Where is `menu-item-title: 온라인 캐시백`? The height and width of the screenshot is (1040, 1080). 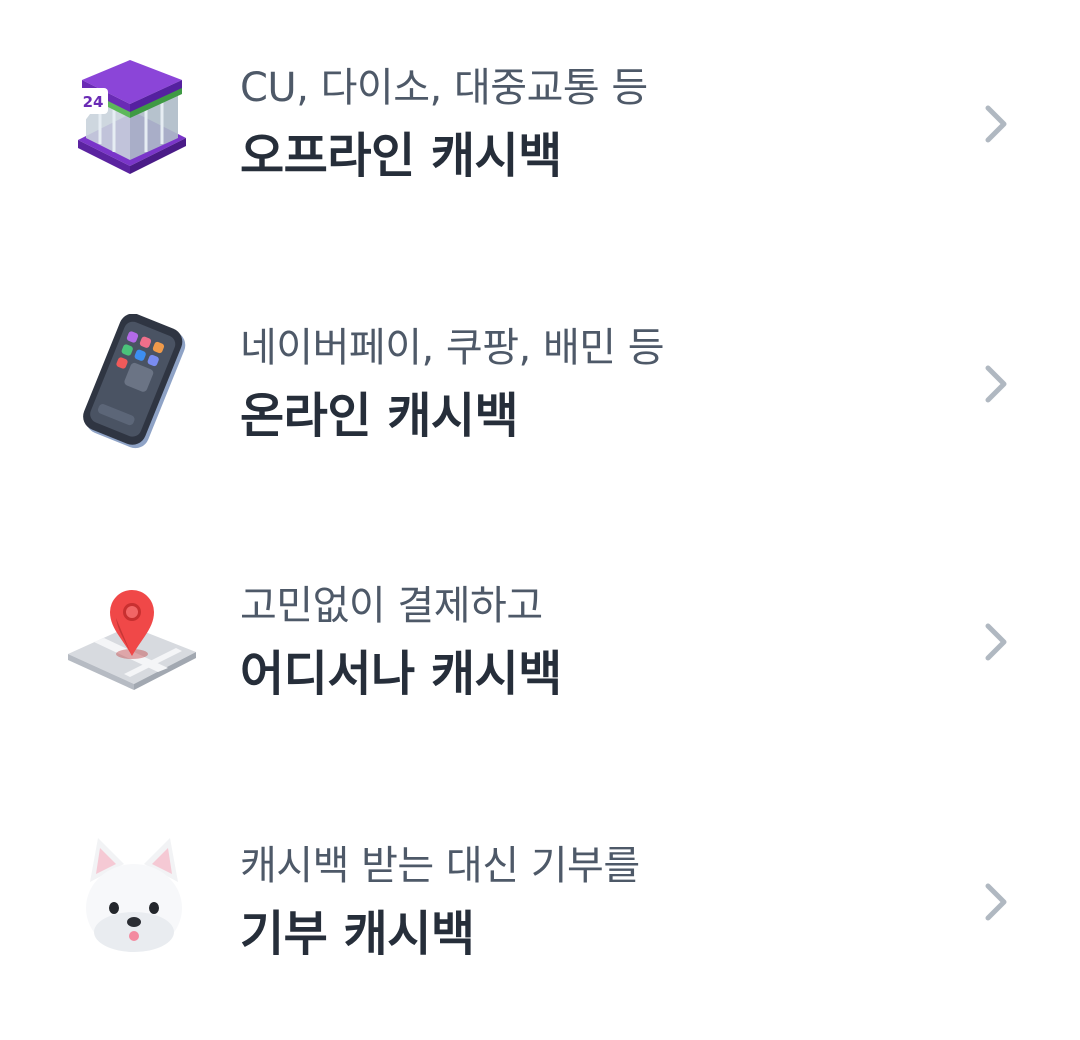 menu-item-title: 온라인 캐시백 is located at coordinates (379, 416).